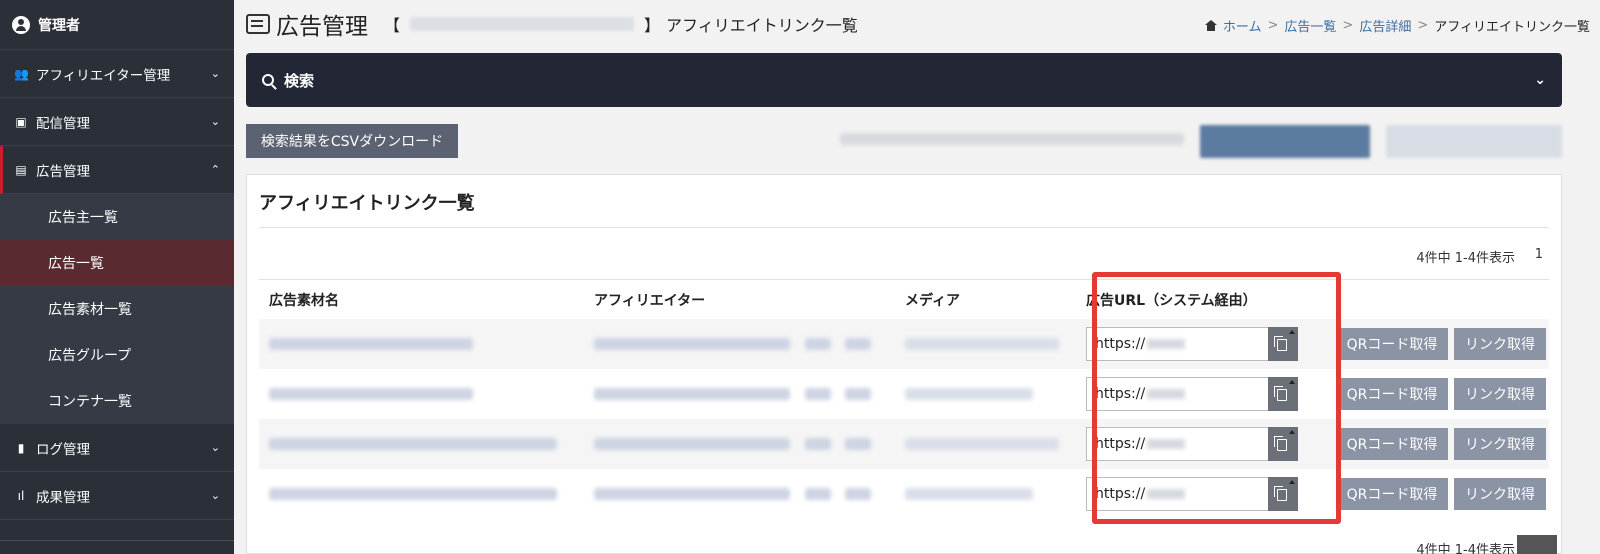 The height and width of the screenshot is (554, 1600). Describe the element at coordinates (904, 80) in the screenshot. I see `search-toggle: 検索 ⌄` at that location.